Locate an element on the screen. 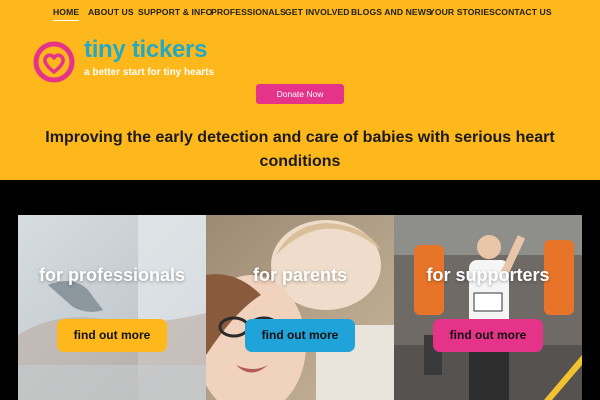 The width and height of the screenshot is (600, 400). parents-photo is located at coordinates (300, 307).